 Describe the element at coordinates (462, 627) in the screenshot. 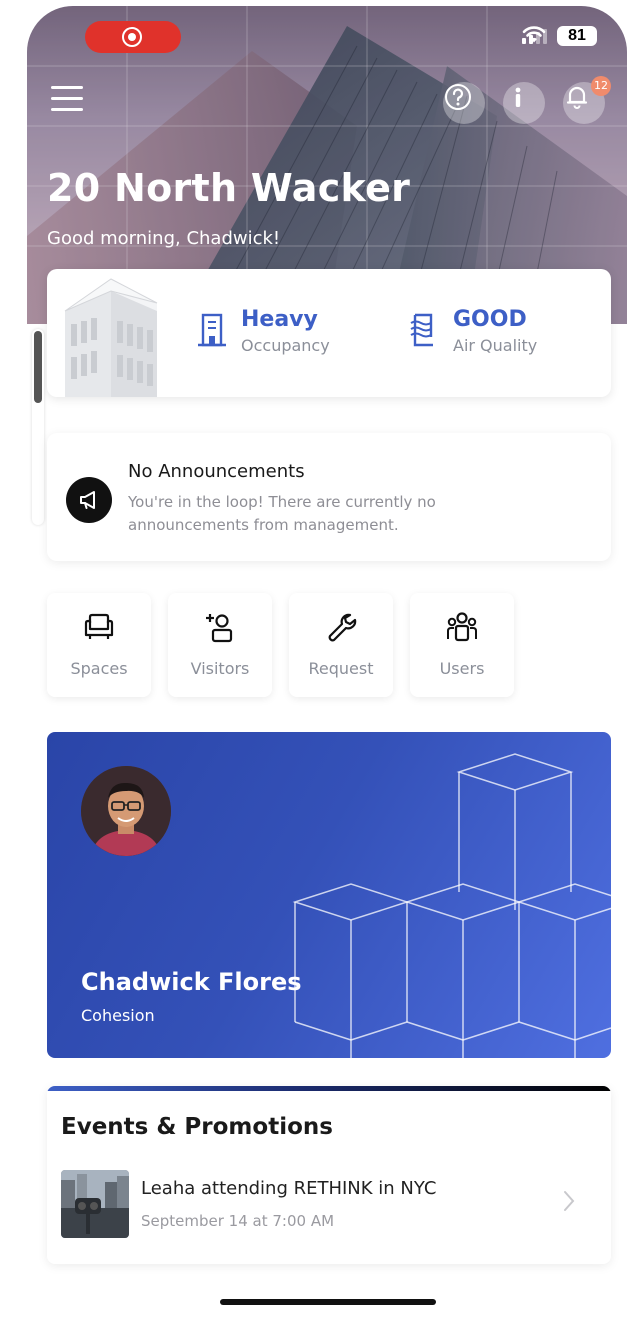

I see `users-icon` at that location.